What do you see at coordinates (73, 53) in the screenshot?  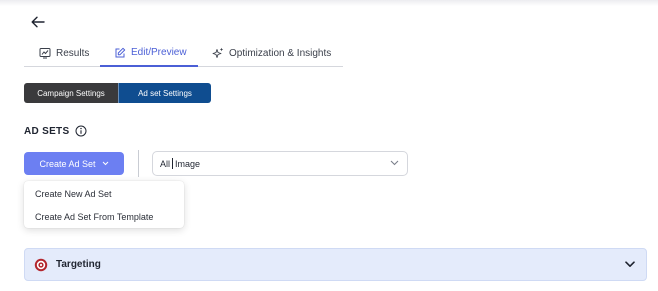 I see `tab-results-label: Results` at bounding box center [73, 53].